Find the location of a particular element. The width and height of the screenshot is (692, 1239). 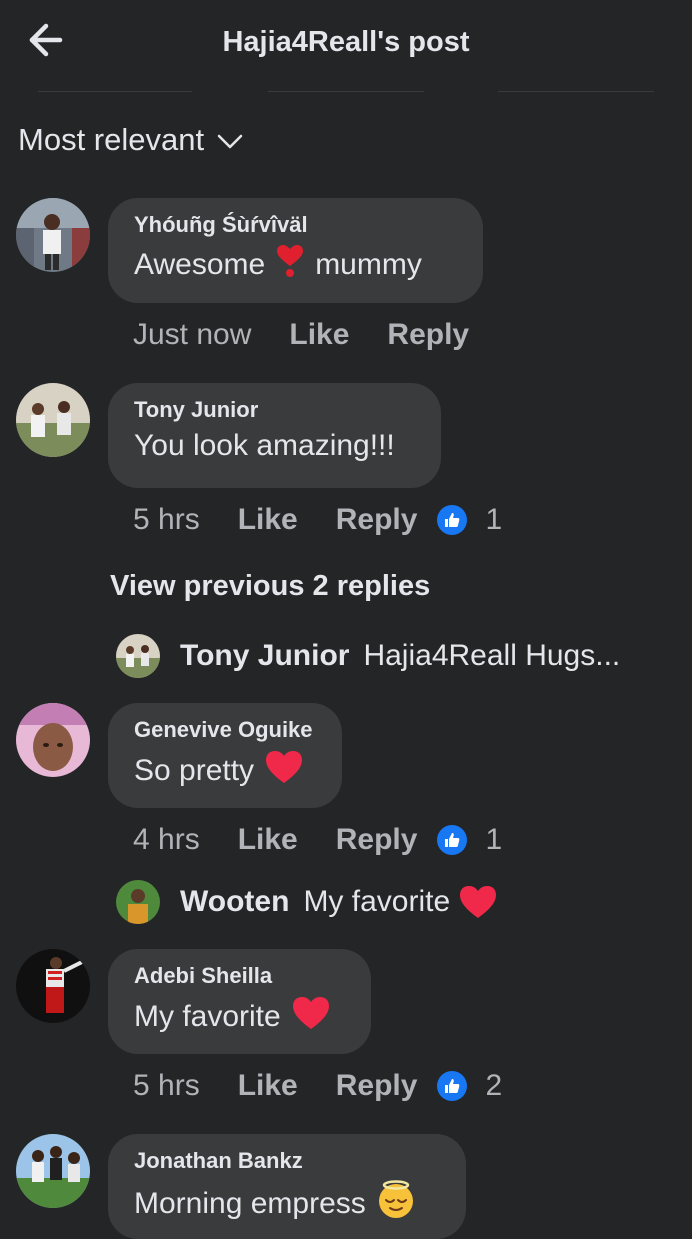

reply-author: Wooten is located at coordinates (235, 901).